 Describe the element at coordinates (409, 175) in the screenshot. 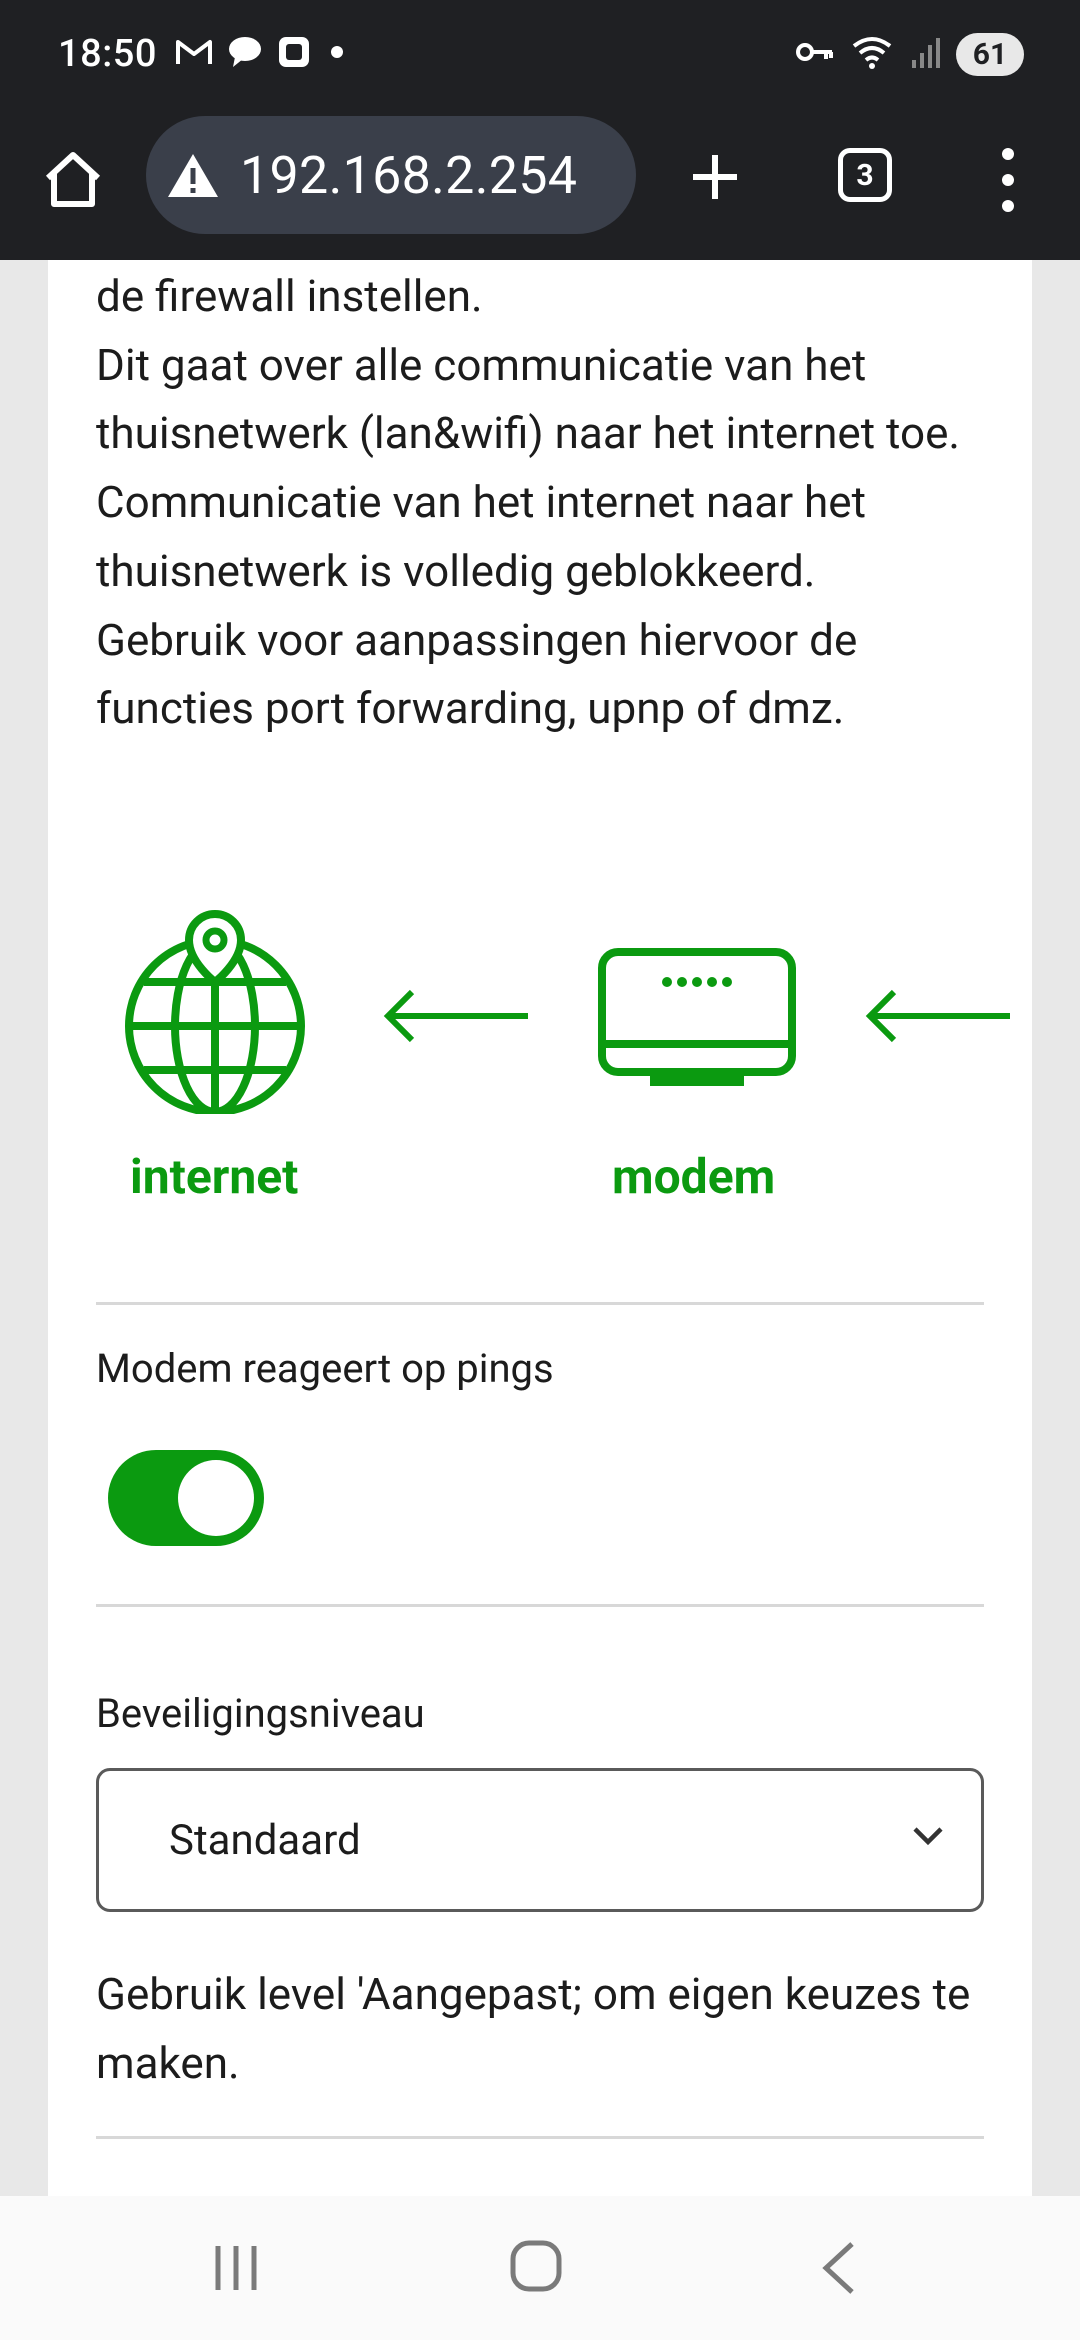

I see `address-text: 192.168.2.254` at that location.